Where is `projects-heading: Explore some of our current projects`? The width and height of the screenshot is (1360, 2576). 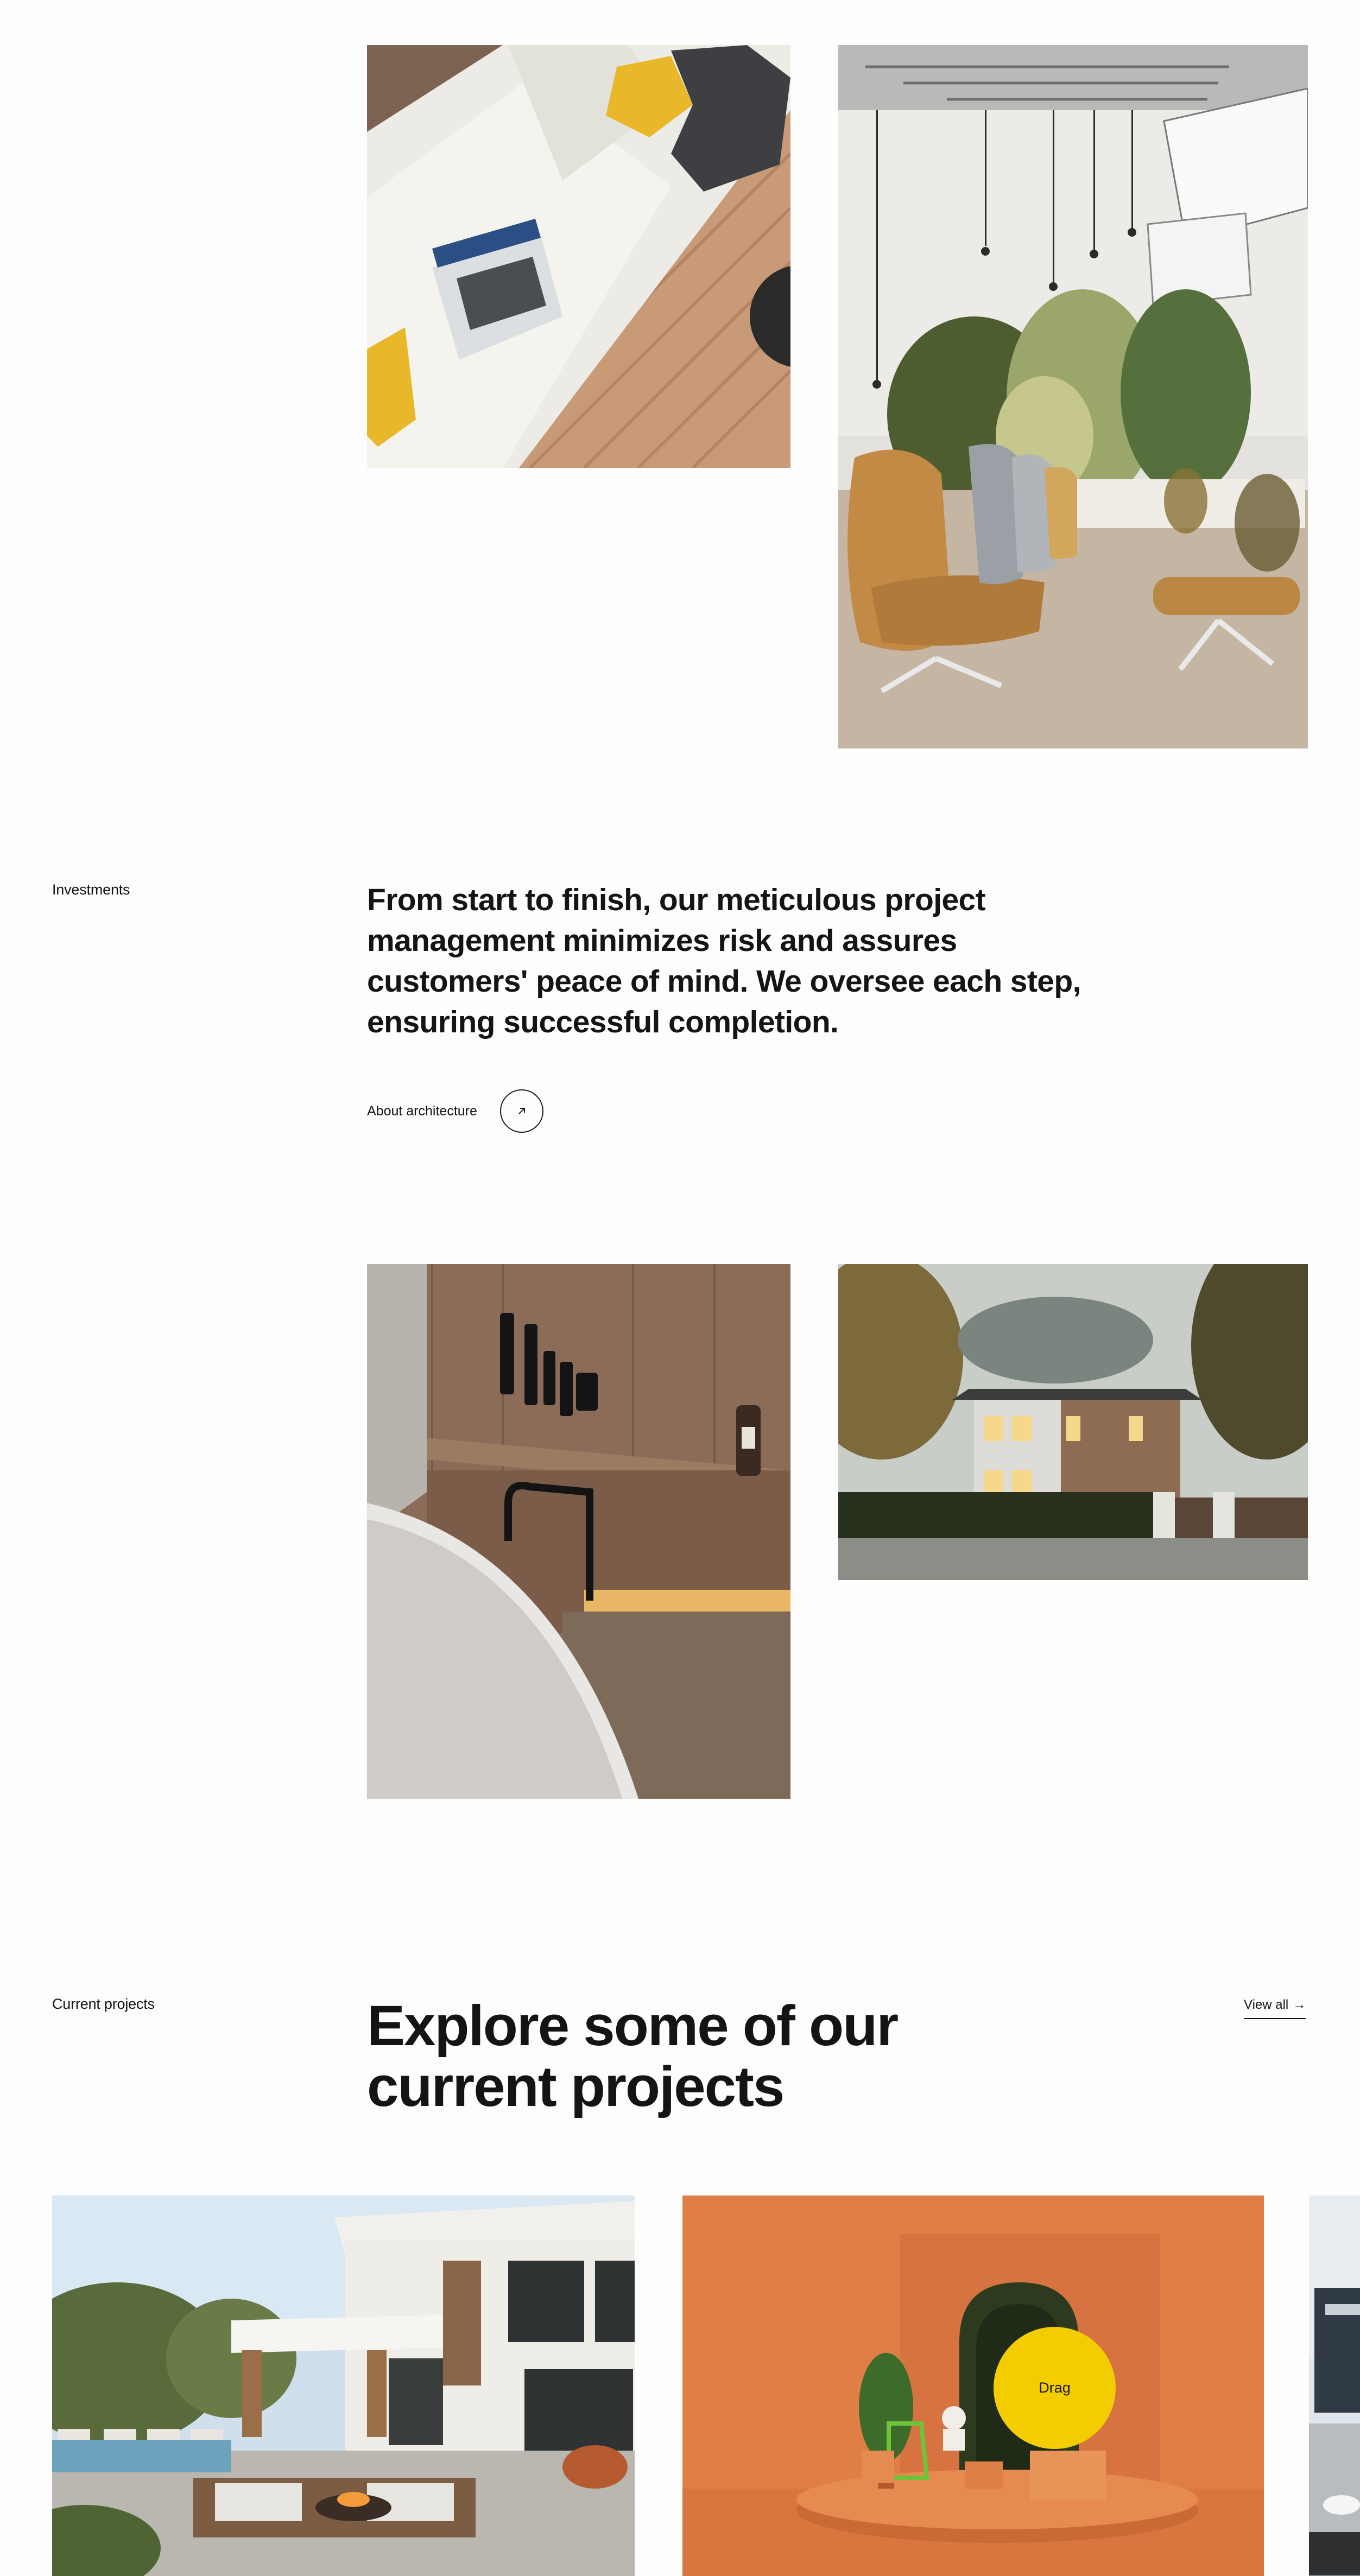
projects-heading: Explore some of our current projects is located at coordinates (693, 2056).